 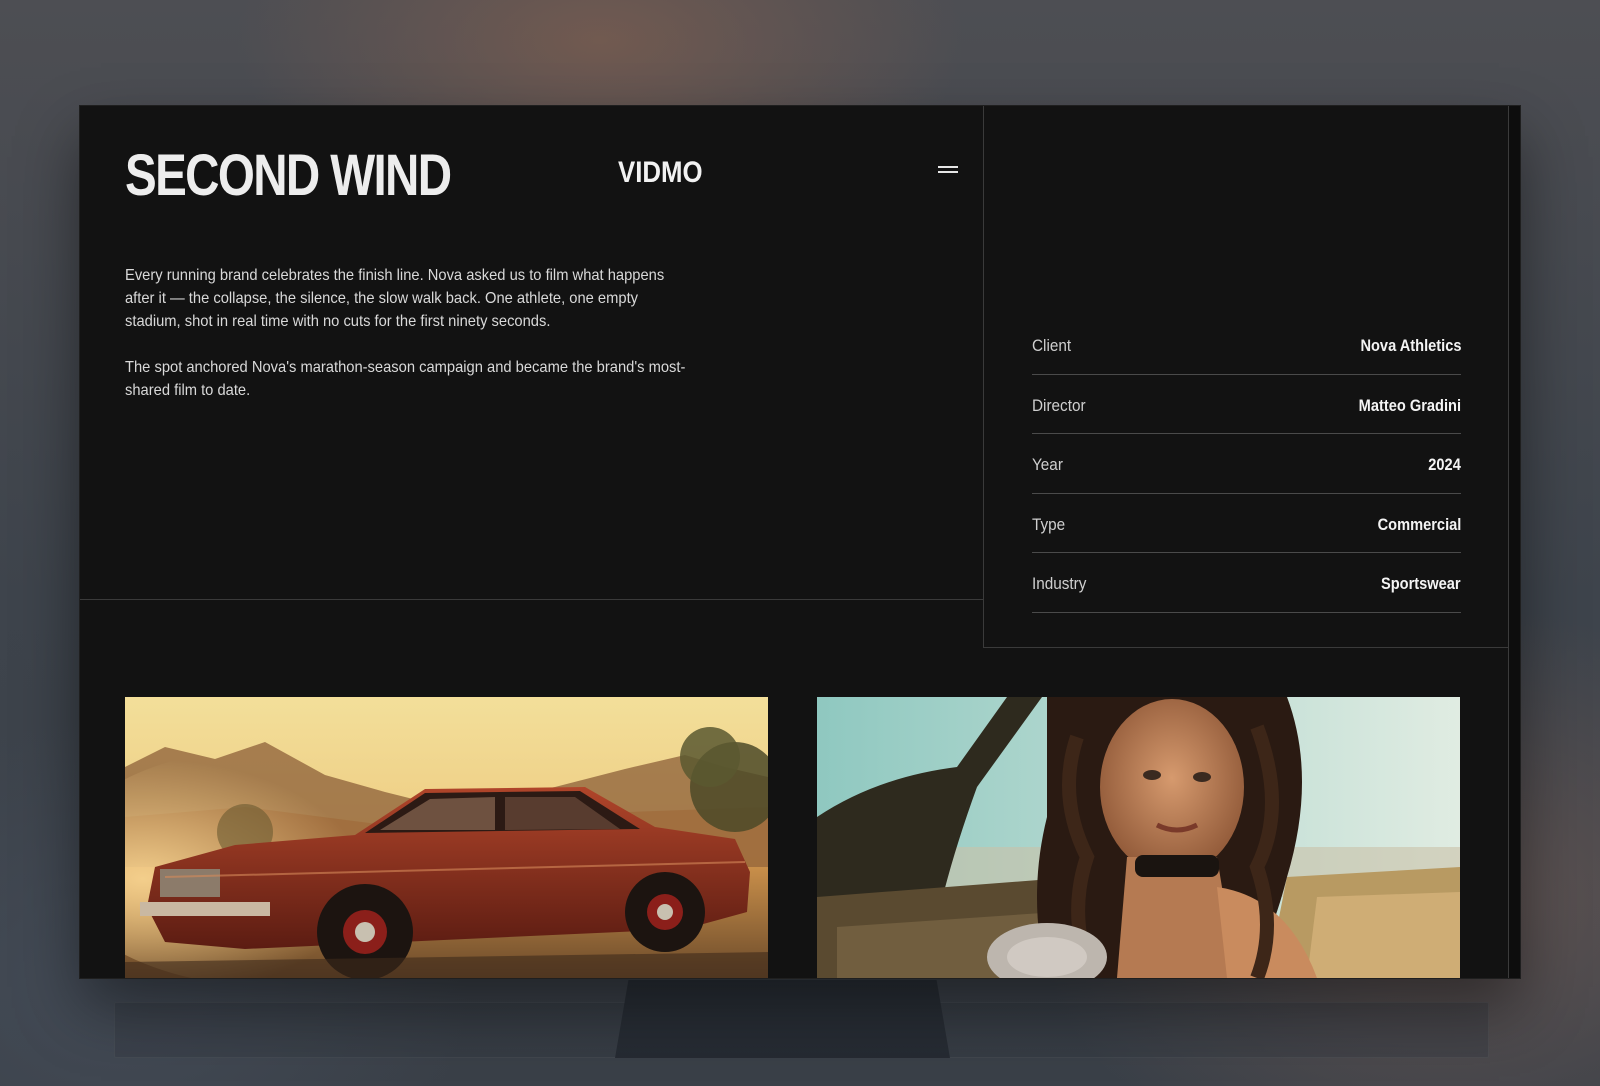 What do you see at coordinates (1047, 465) in the screenshot?
I see `detail-label: Year` at bounding box center [1047, 465].